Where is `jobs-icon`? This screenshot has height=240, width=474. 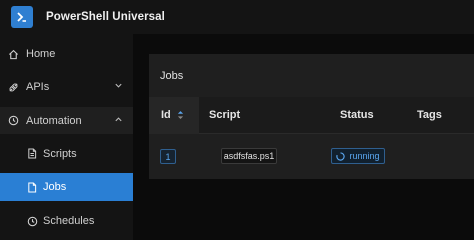
jobs-icon is located at coordinates (32, 187).